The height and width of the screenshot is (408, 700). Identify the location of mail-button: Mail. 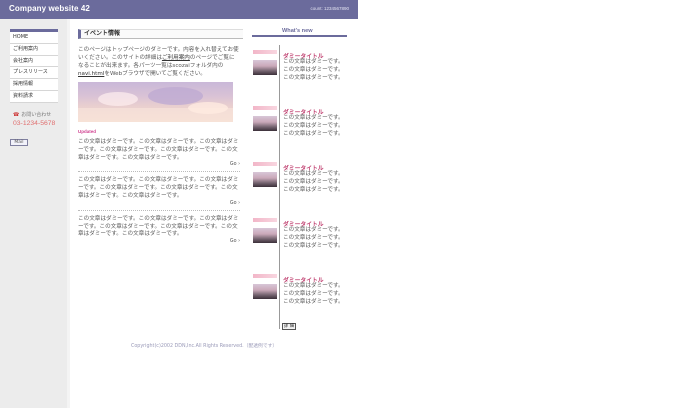
(19, 142).